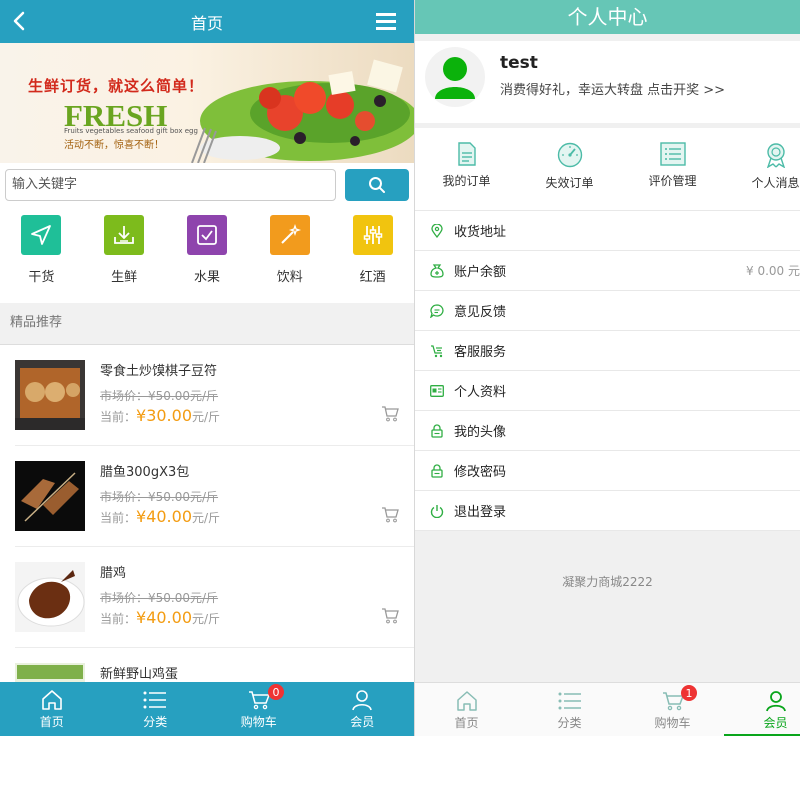 The height and width of the screenshot is (800, 800). I want to click on balance-value: ¥ 0.00 元, so click(773, 271).